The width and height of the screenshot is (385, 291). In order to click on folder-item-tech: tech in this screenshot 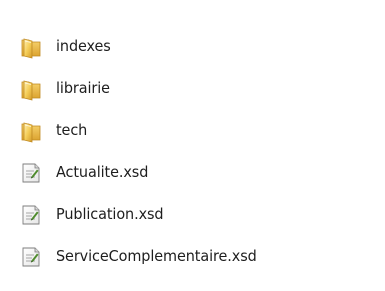, I will do `click(195, 131)`.